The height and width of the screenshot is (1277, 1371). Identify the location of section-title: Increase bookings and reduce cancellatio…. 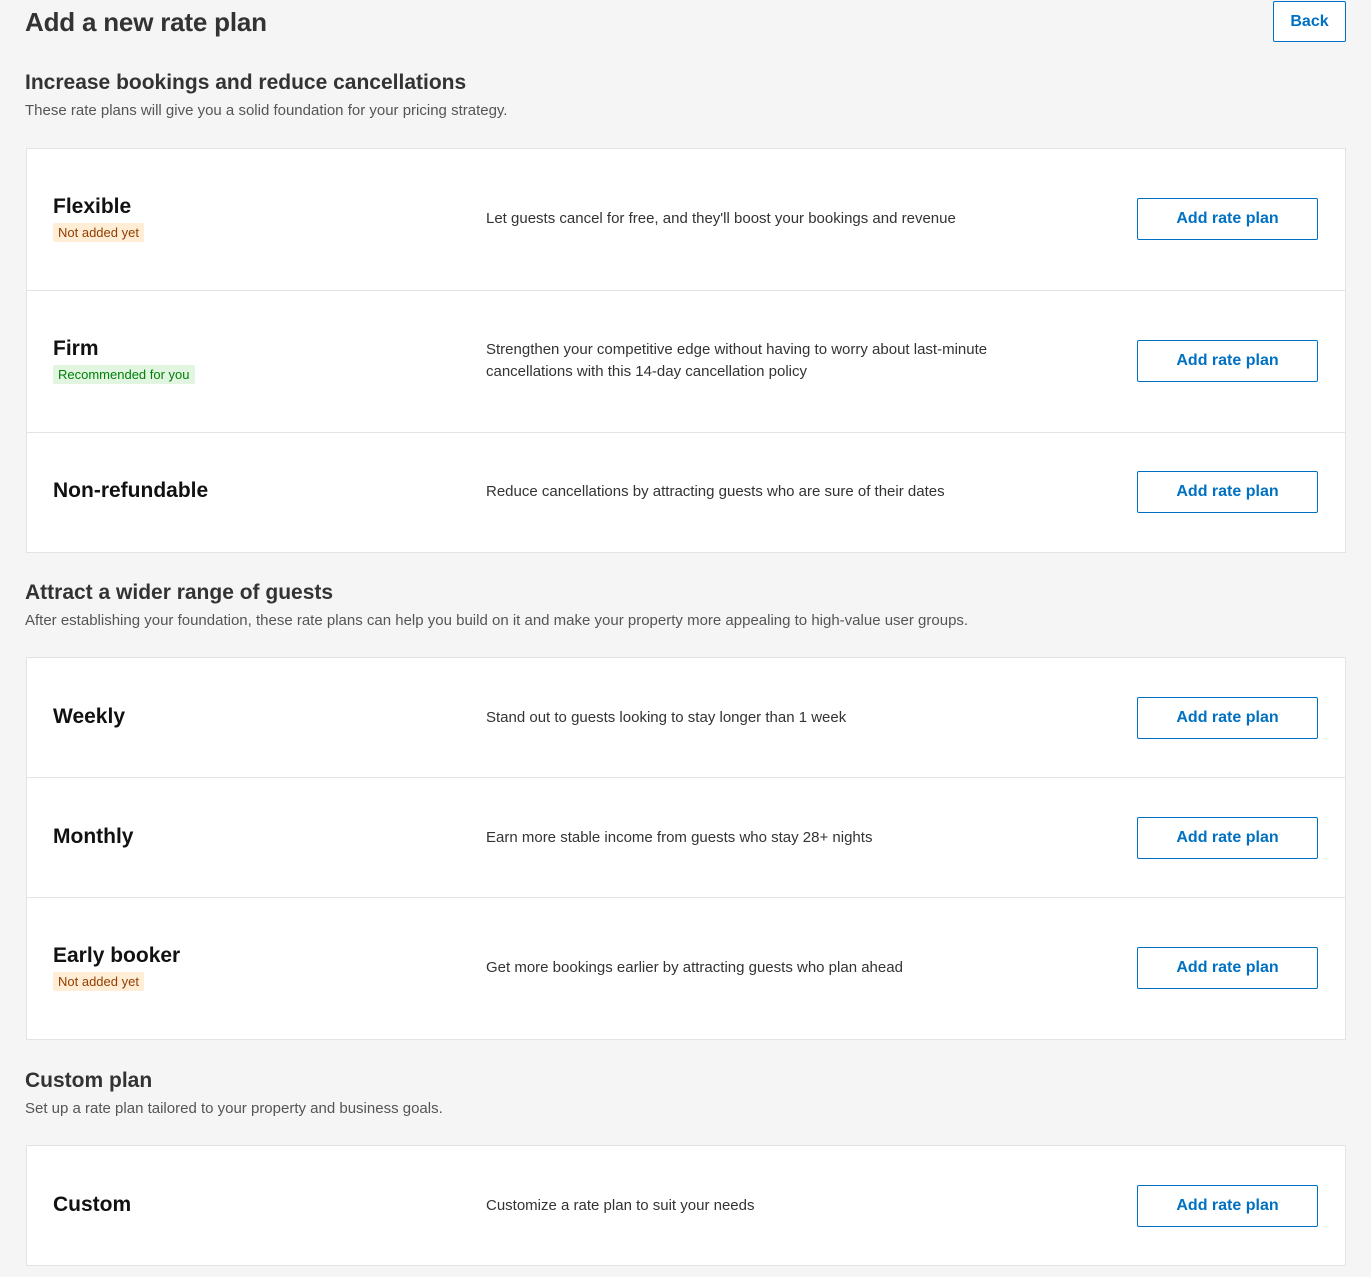
(246, 82).